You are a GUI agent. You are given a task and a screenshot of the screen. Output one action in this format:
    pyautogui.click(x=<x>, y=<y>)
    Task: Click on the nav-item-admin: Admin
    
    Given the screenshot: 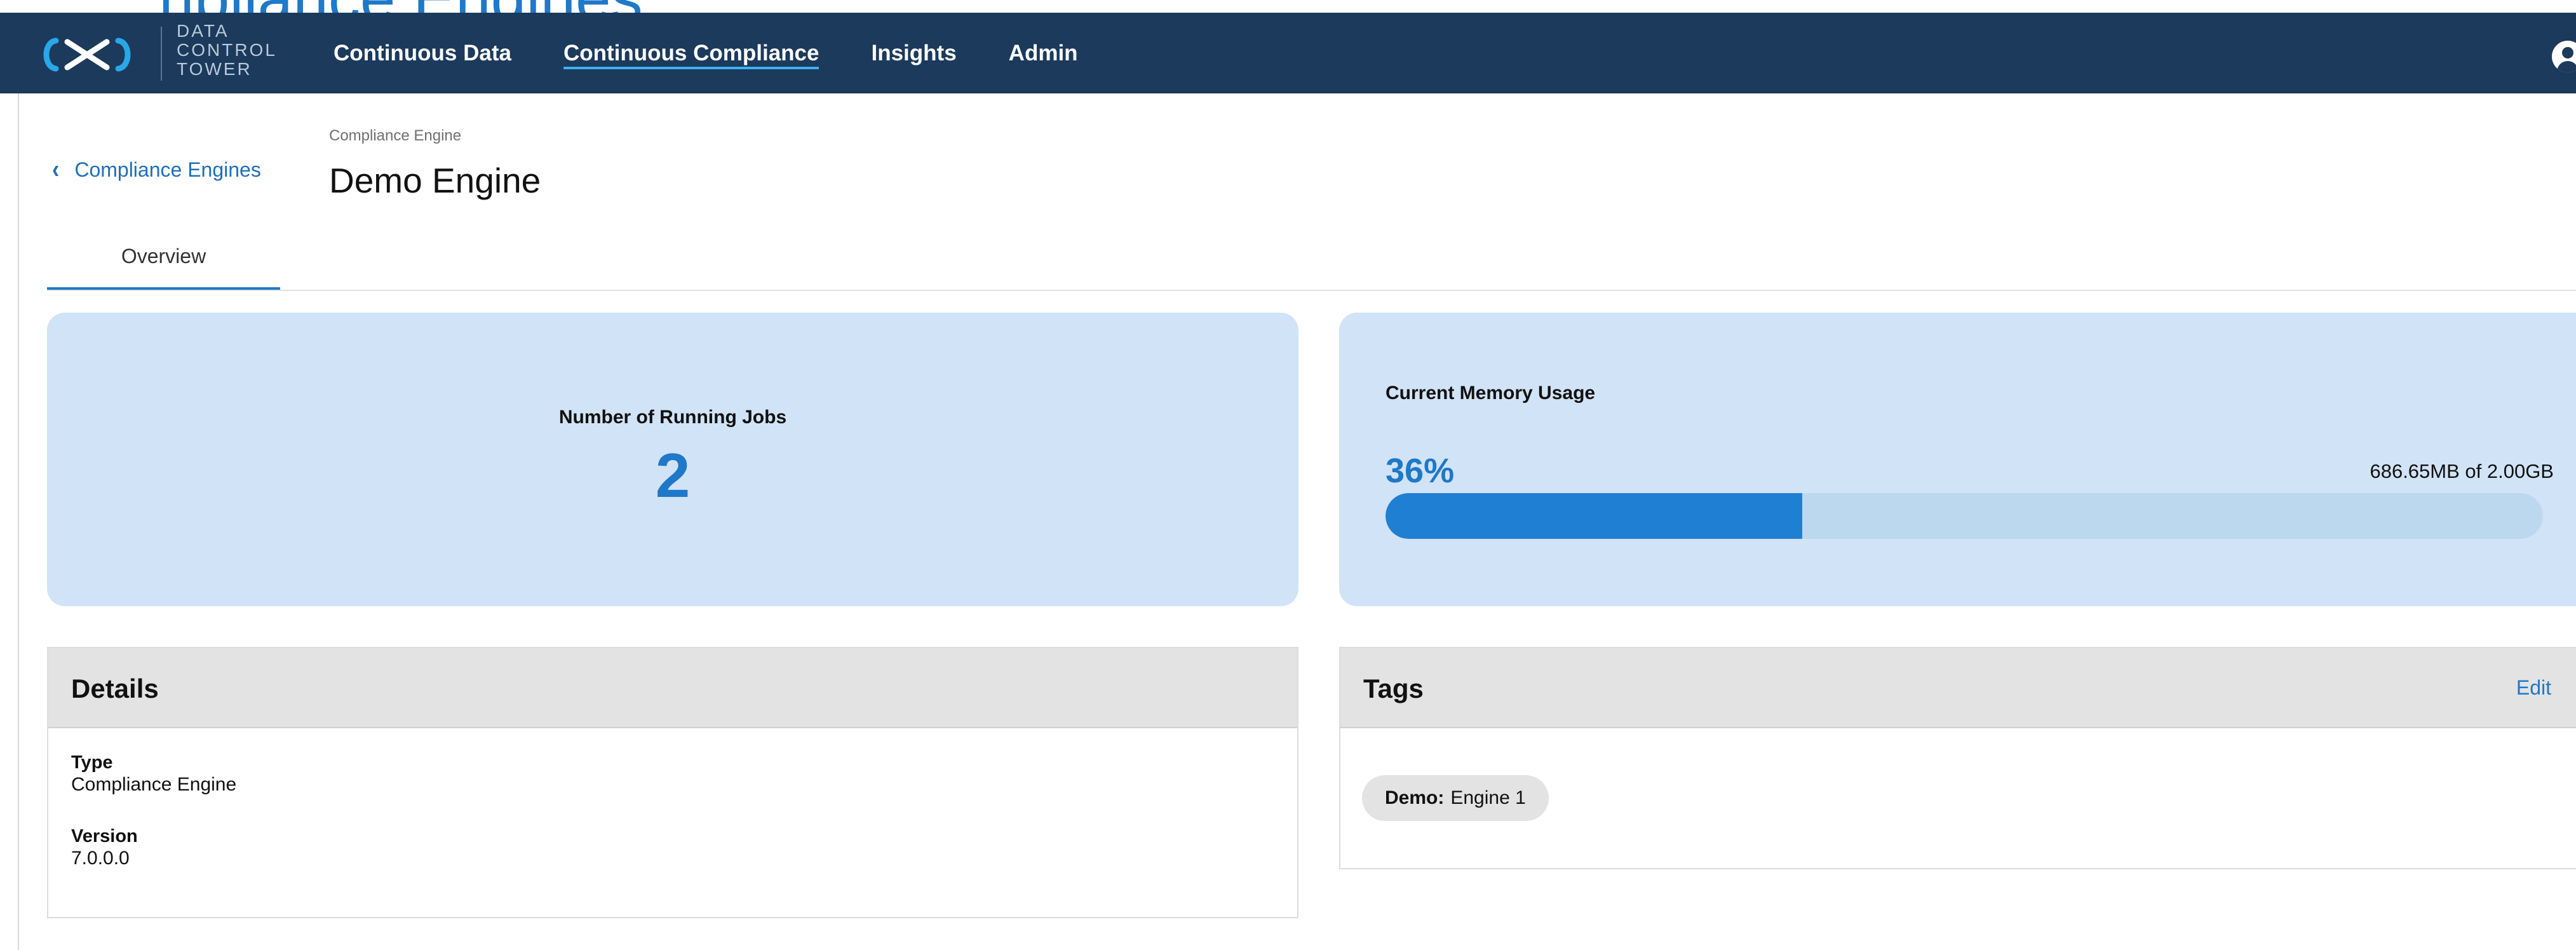 What is the action you would take?
    pyautogui.click(x=1043, y=53)
    